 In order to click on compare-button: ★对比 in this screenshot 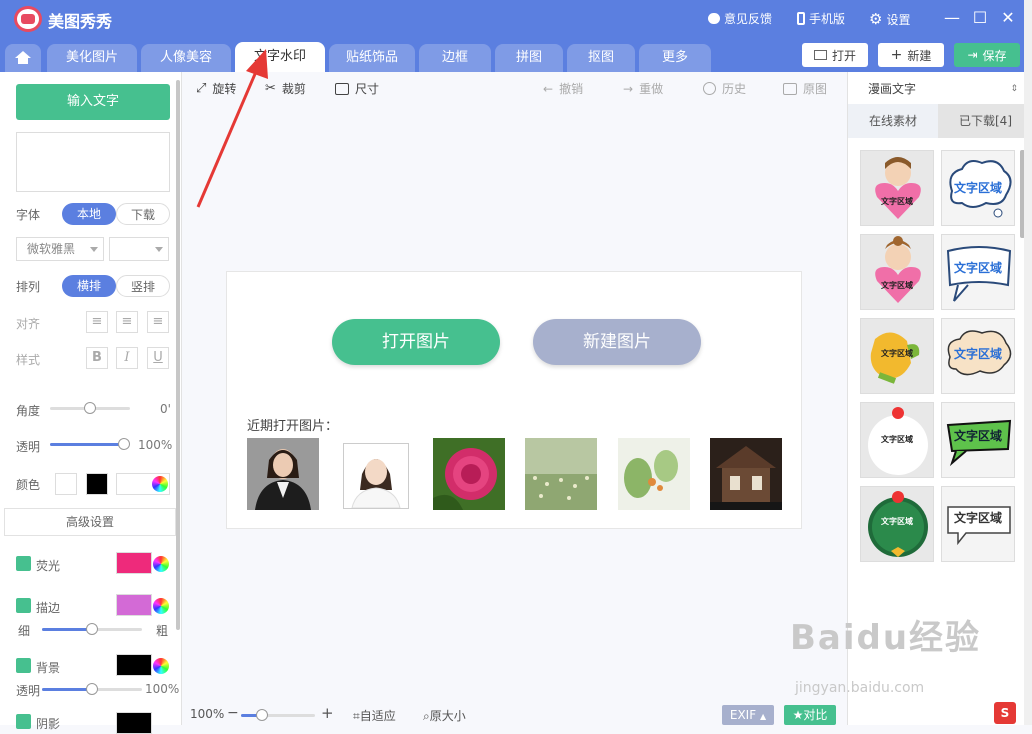, I will do `click(810, 715)`.